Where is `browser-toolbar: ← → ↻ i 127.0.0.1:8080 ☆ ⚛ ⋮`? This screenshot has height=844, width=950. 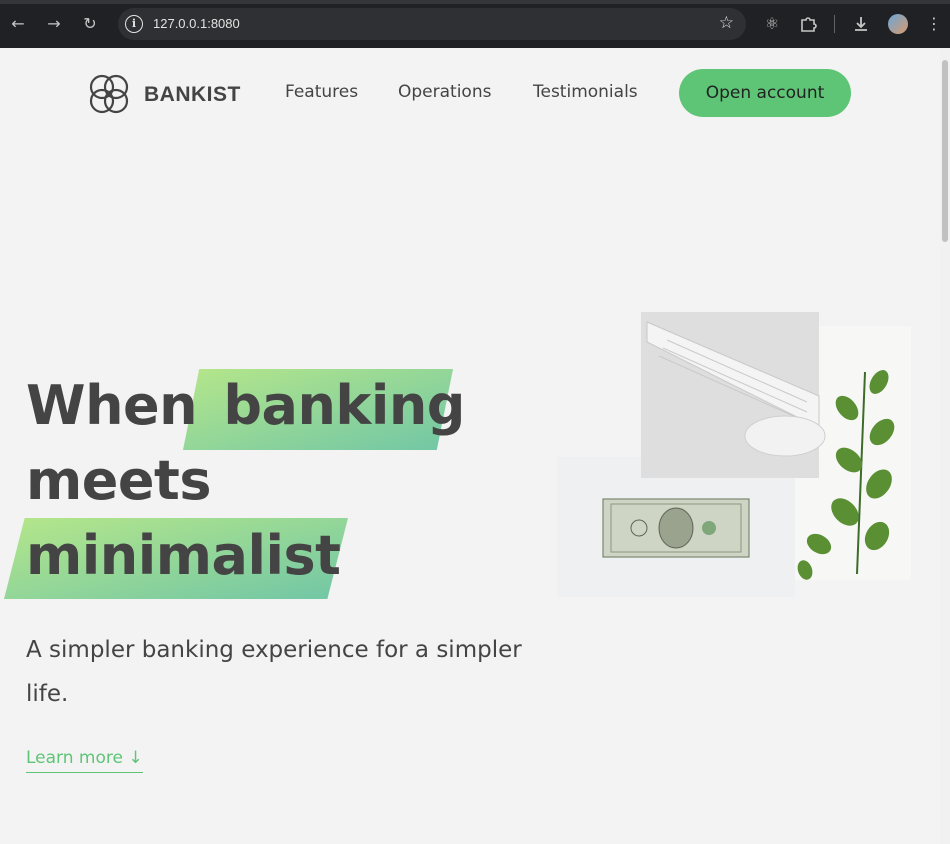
browser-toolbar: ← → ↻ i 127.0.0.1:8080 ☆ ⚛ ⋮ is located at coordinates (475, 24).